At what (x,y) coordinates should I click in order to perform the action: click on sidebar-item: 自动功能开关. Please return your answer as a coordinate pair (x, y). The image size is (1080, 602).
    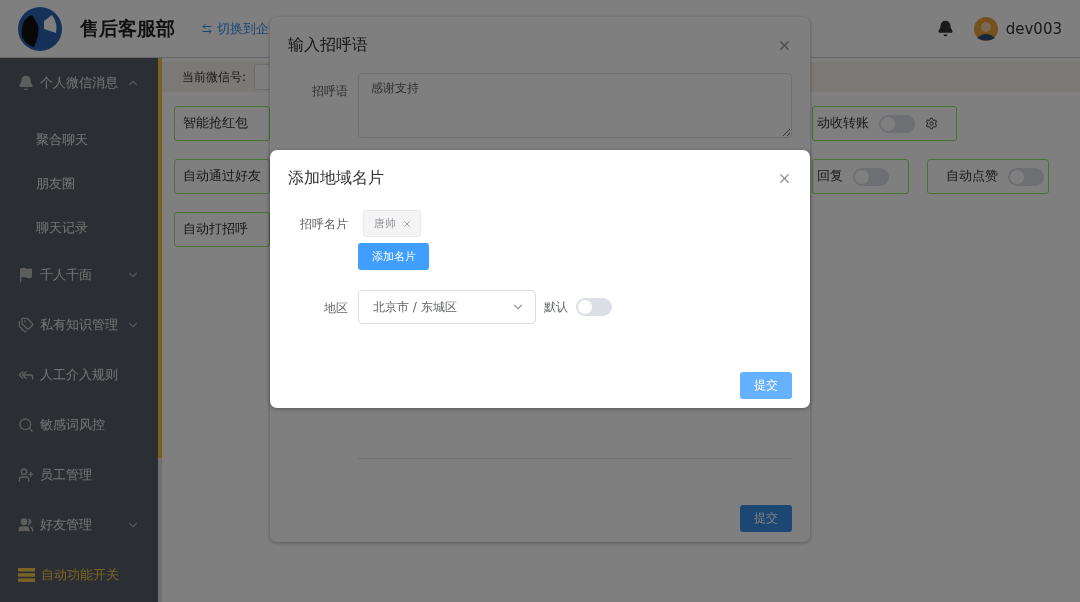
    Looking at the image, I should click on (79, 575).